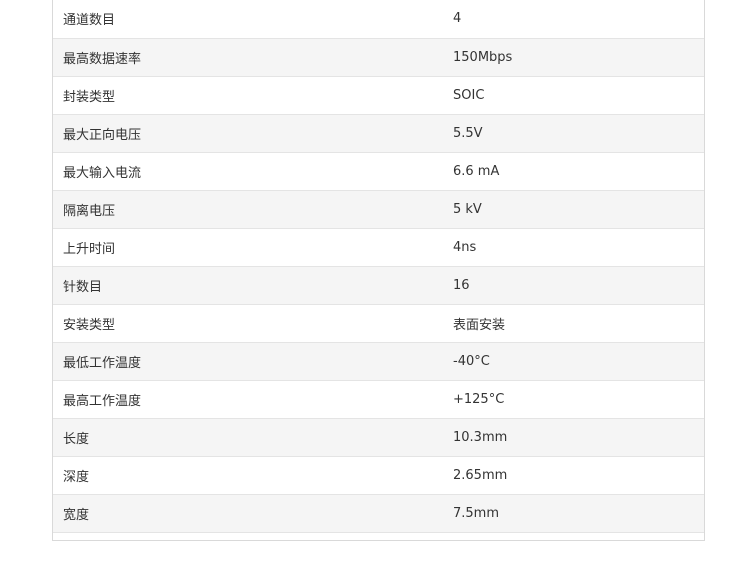 This screenshot has width=750, height=567. I want to click on table-row: 封装类型 SOIC, so click(378, 95).